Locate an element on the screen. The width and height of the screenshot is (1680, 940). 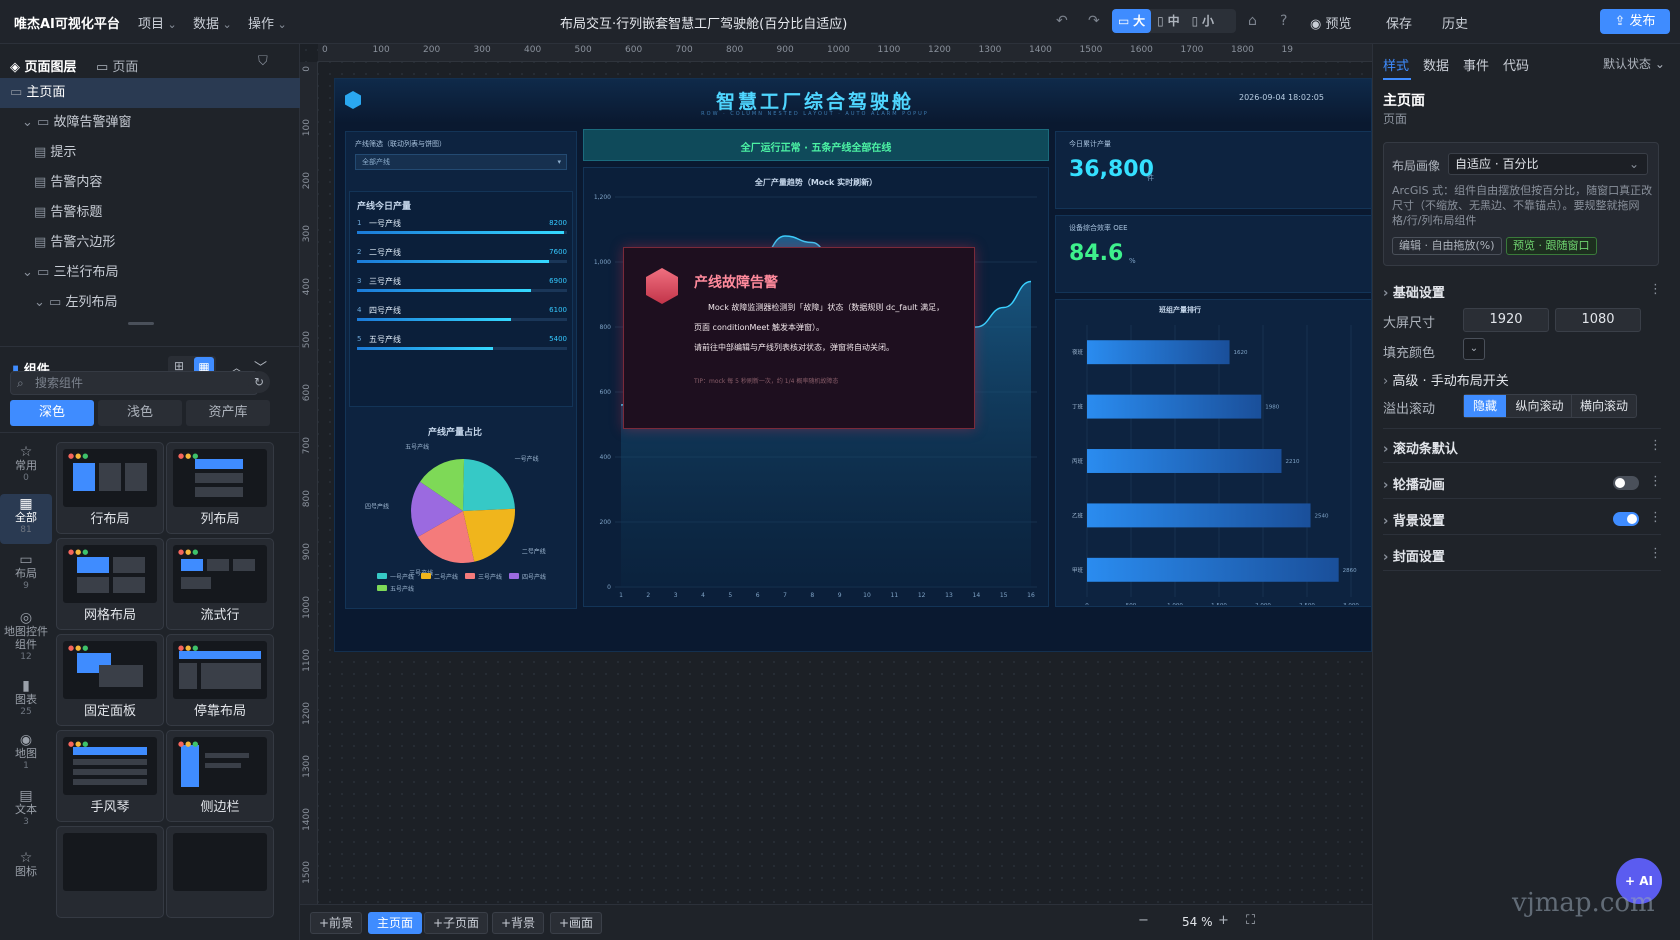
tree-item: ▤ 告警标题 is located at coordinates (150, 213).